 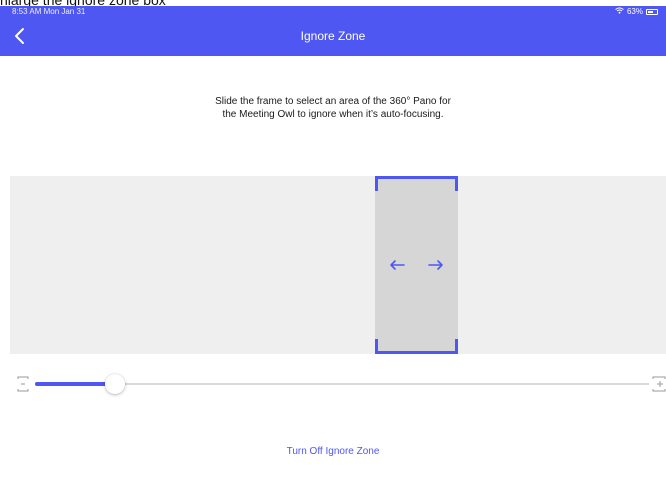 I want to click on app-header: 8:53 AM Mon Jan 31 63% Ignore Zone, so click(x=333, y=31).